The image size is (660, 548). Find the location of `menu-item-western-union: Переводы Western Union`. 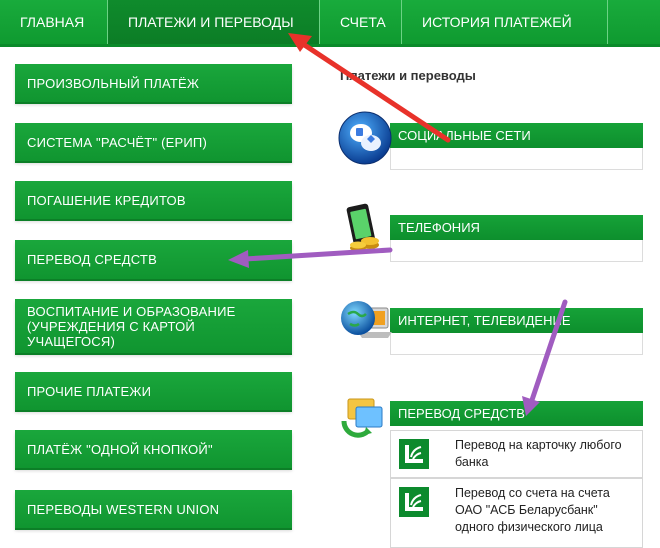

menu-item-western-union: Переводы Western Union is located at coordinates (153, 509).